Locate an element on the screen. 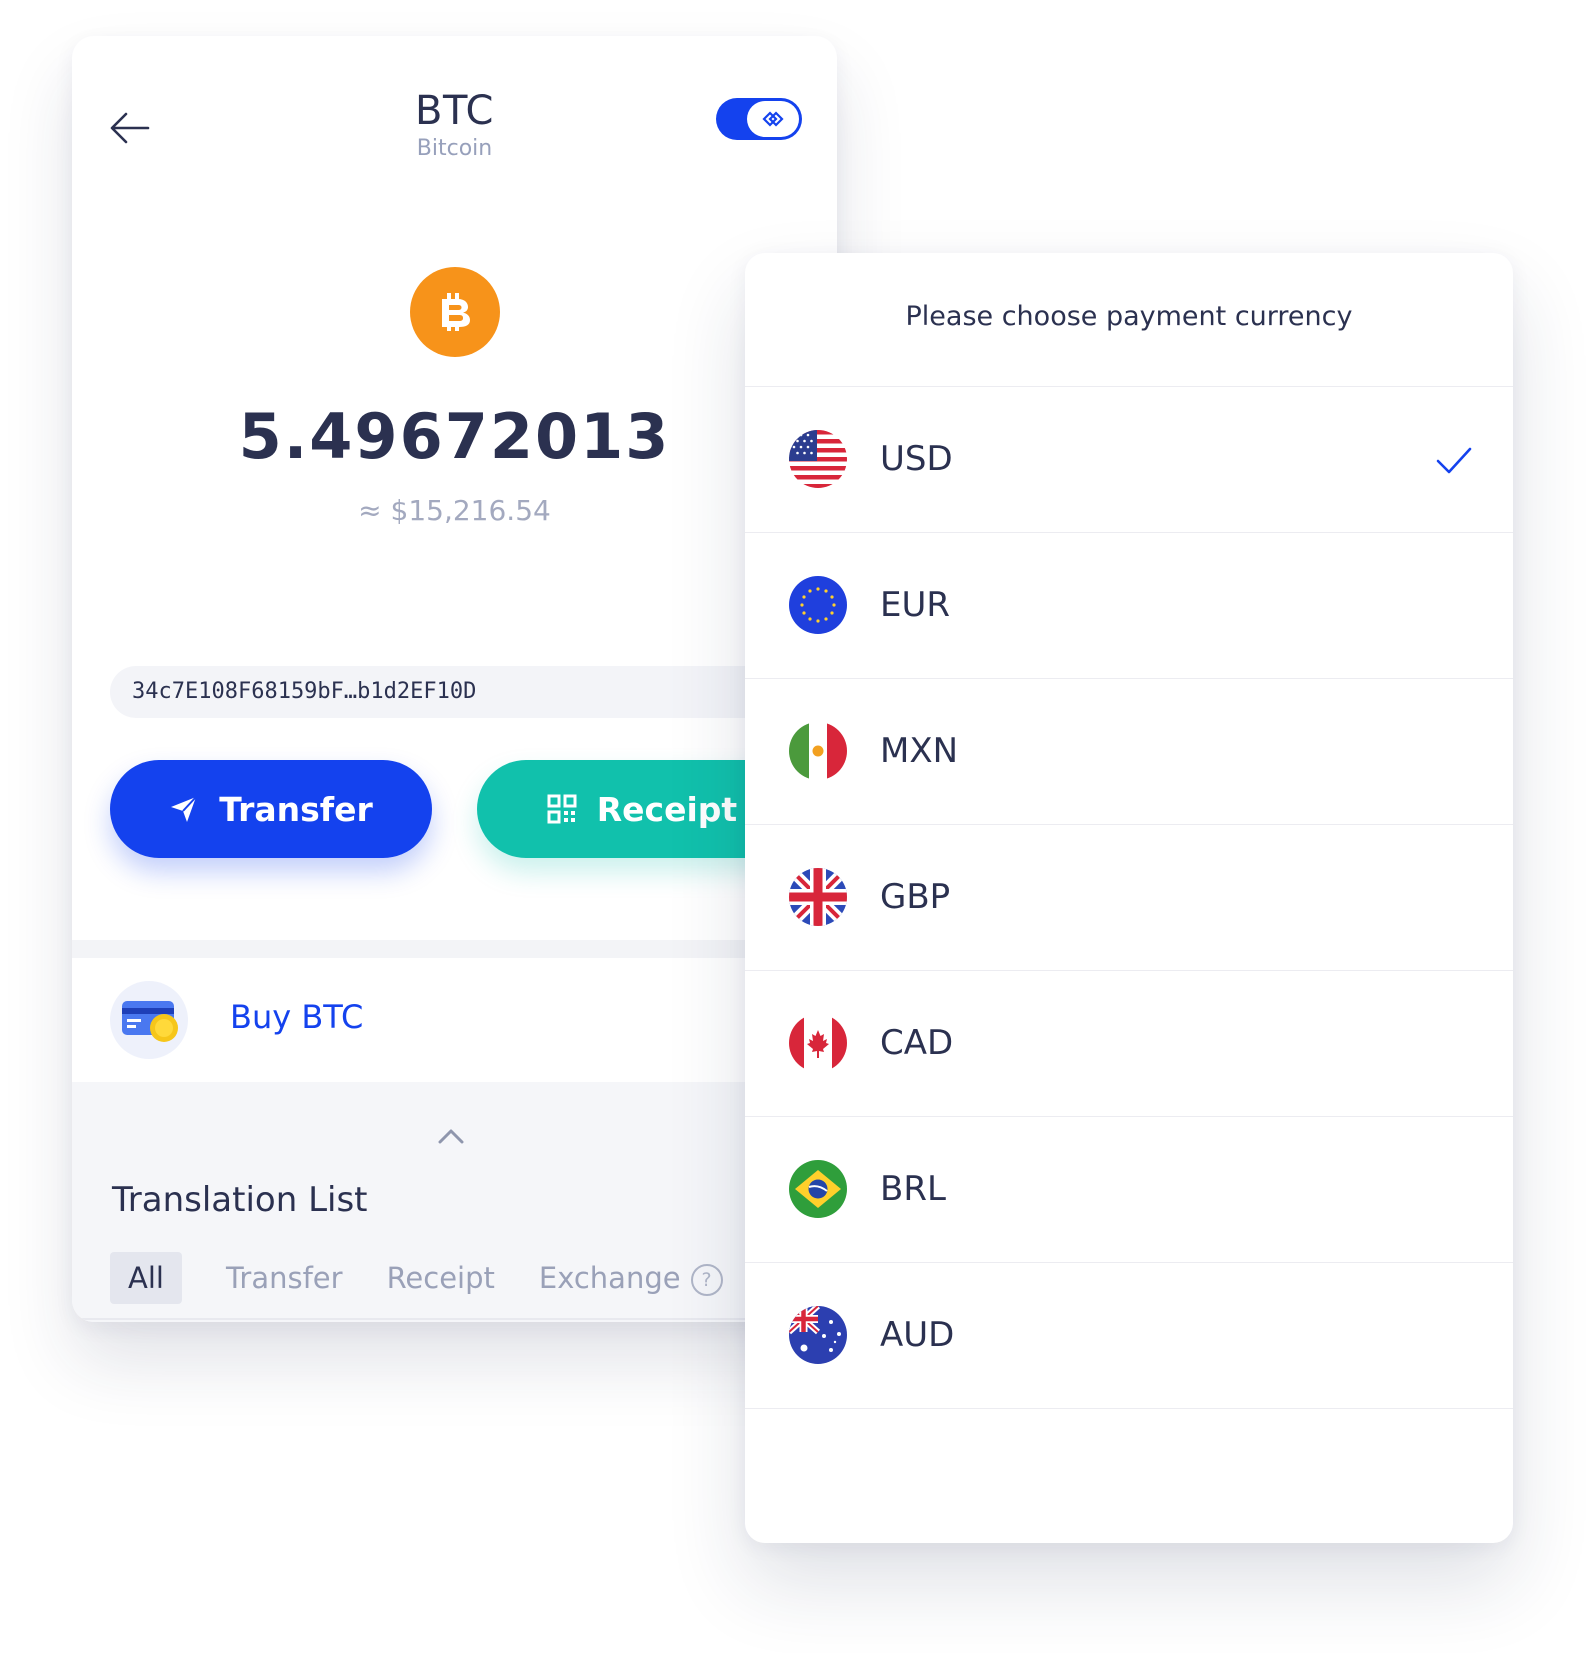 The image size is (1587, 1653). currency-row-brl: BRL is located at coordinates (1129, 1190).